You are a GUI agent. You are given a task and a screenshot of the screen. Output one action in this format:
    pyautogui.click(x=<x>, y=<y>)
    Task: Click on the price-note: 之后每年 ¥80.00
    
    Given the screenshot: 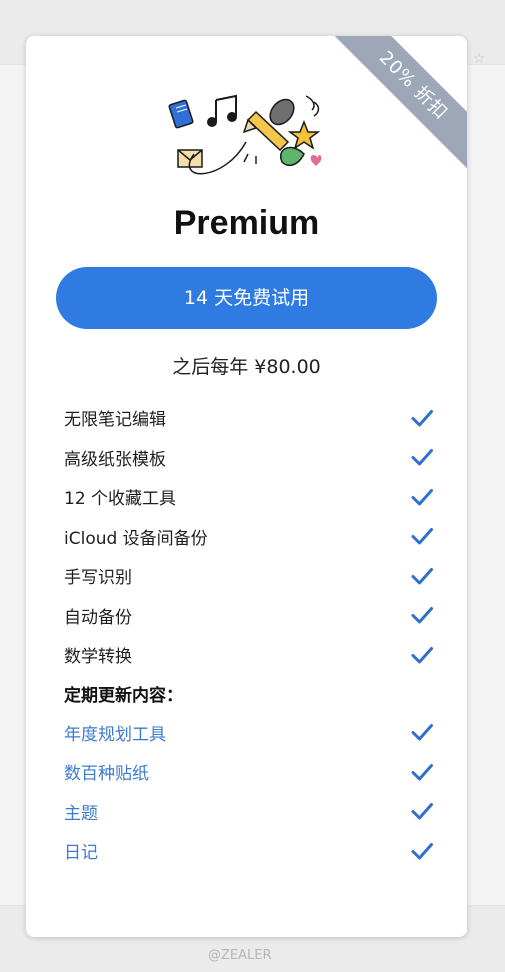 What is the action you would take?
    pyautogui.click(x=246, y=367)
    